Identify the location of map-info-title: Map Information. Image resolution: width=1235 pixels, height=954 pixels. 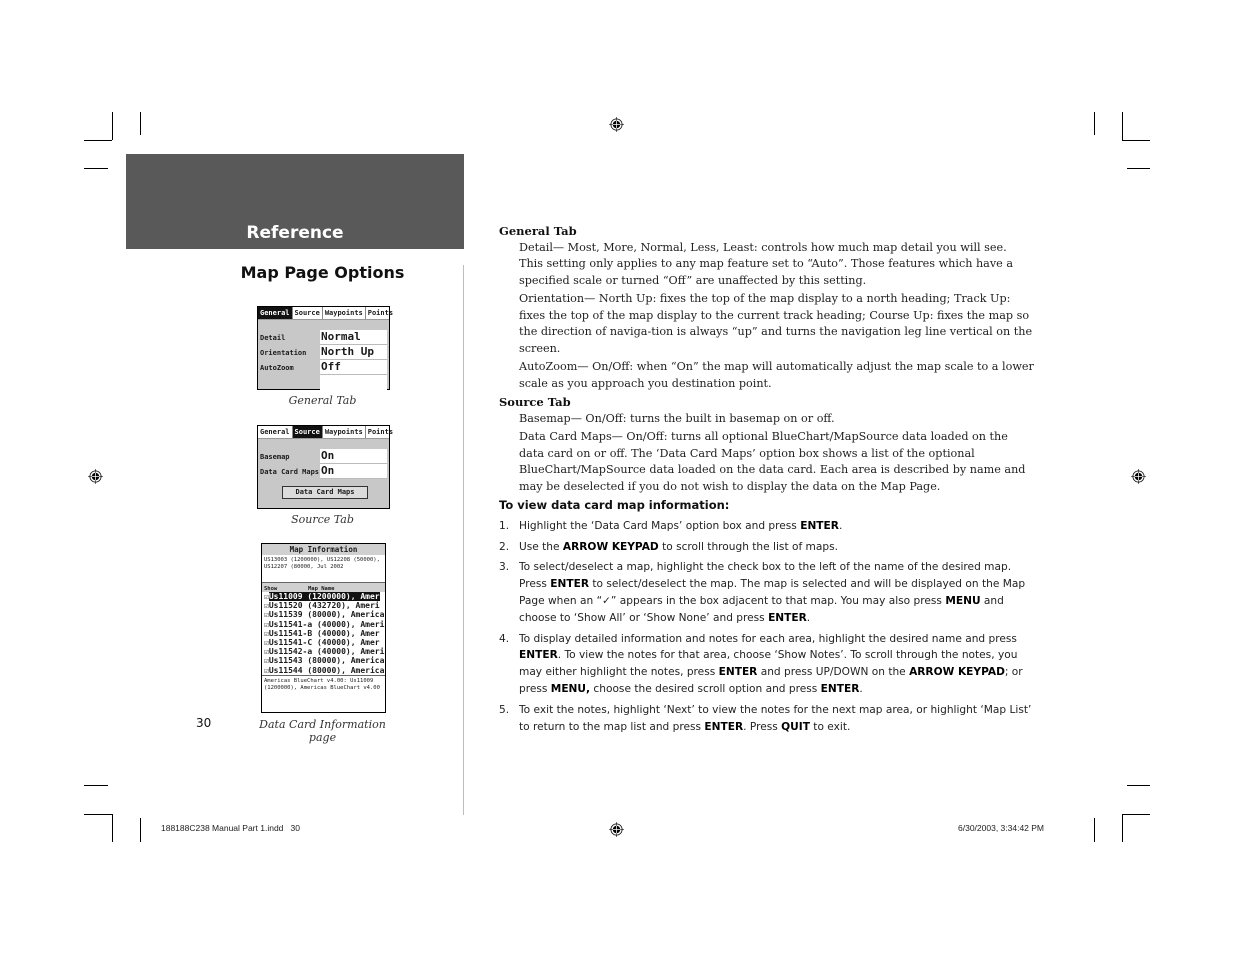
(323, 549).